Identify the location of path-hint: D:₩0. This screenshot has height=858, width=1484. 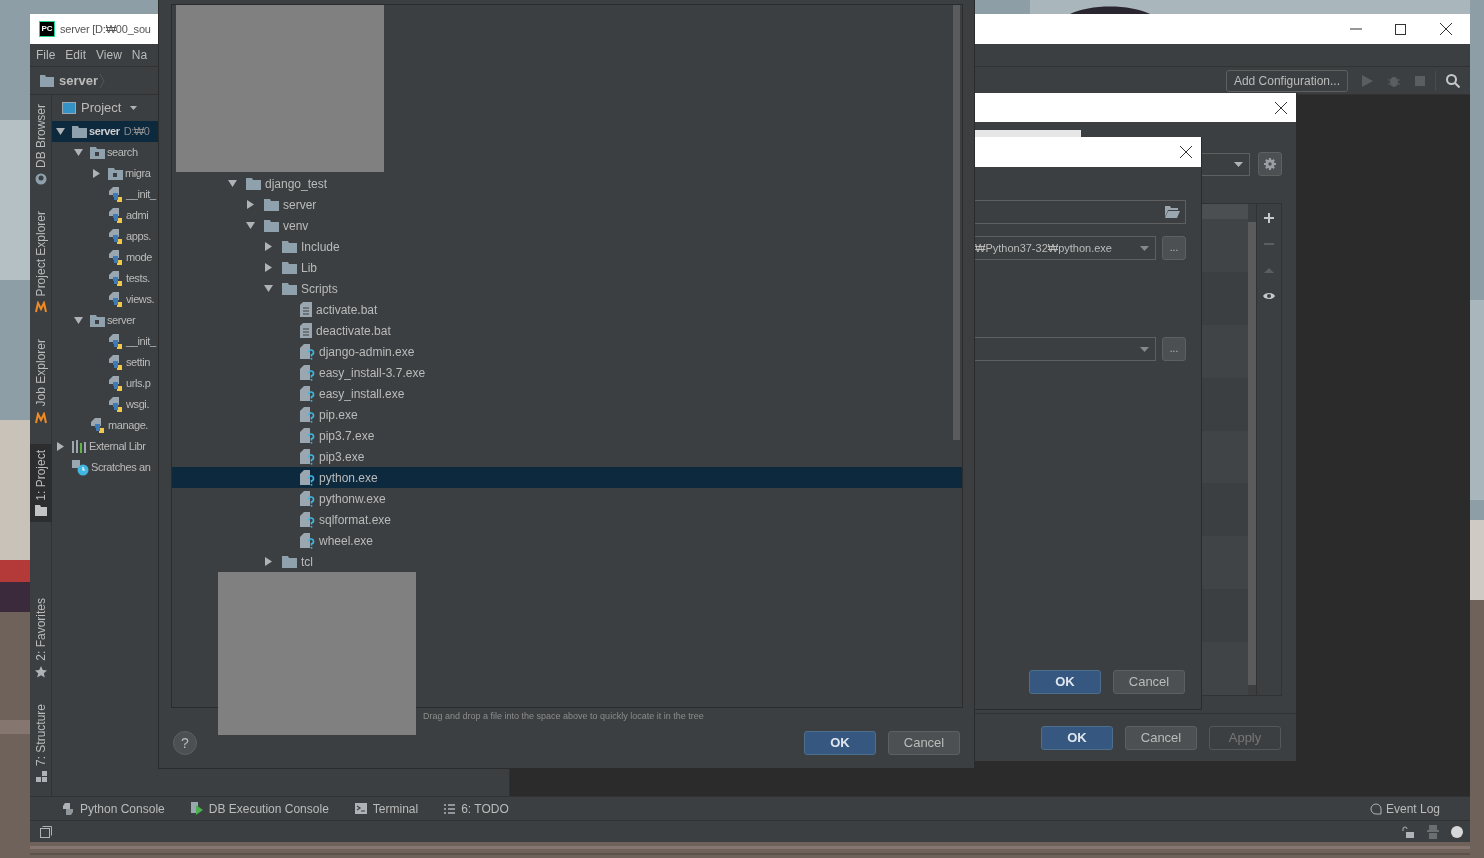
(136, 132).